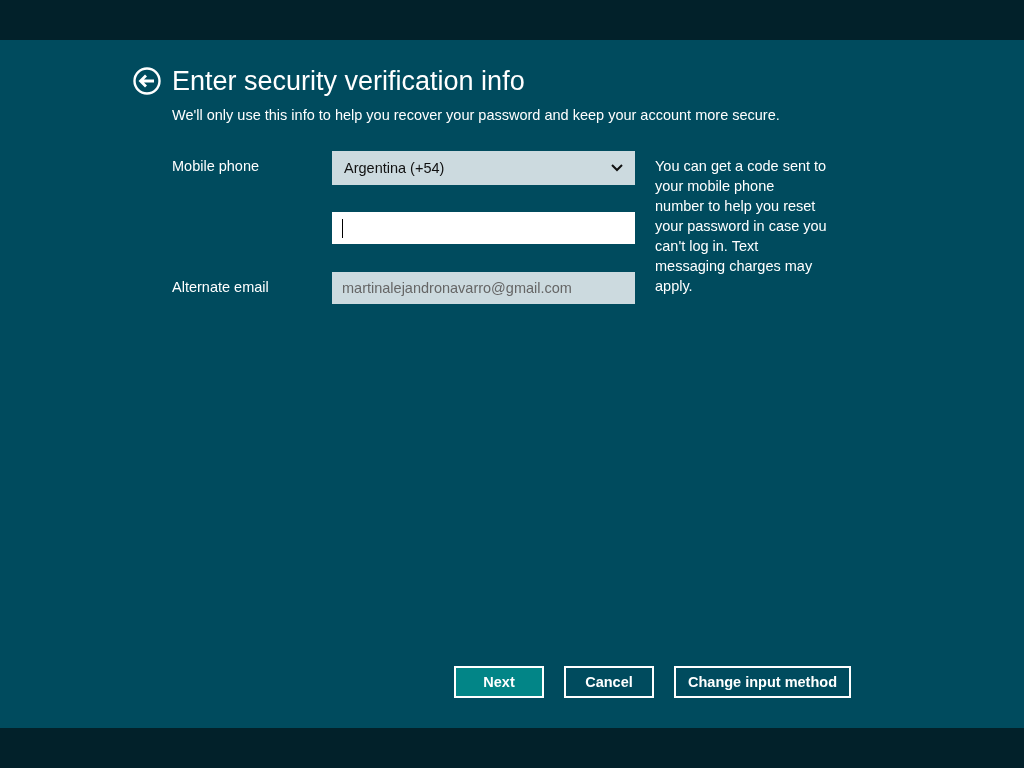 Image resolution: width=1024 pixels, height=768 pixels. Describe the element at coordinates (483, 228) in the screenshot. I see `phone-number-field` at that location.